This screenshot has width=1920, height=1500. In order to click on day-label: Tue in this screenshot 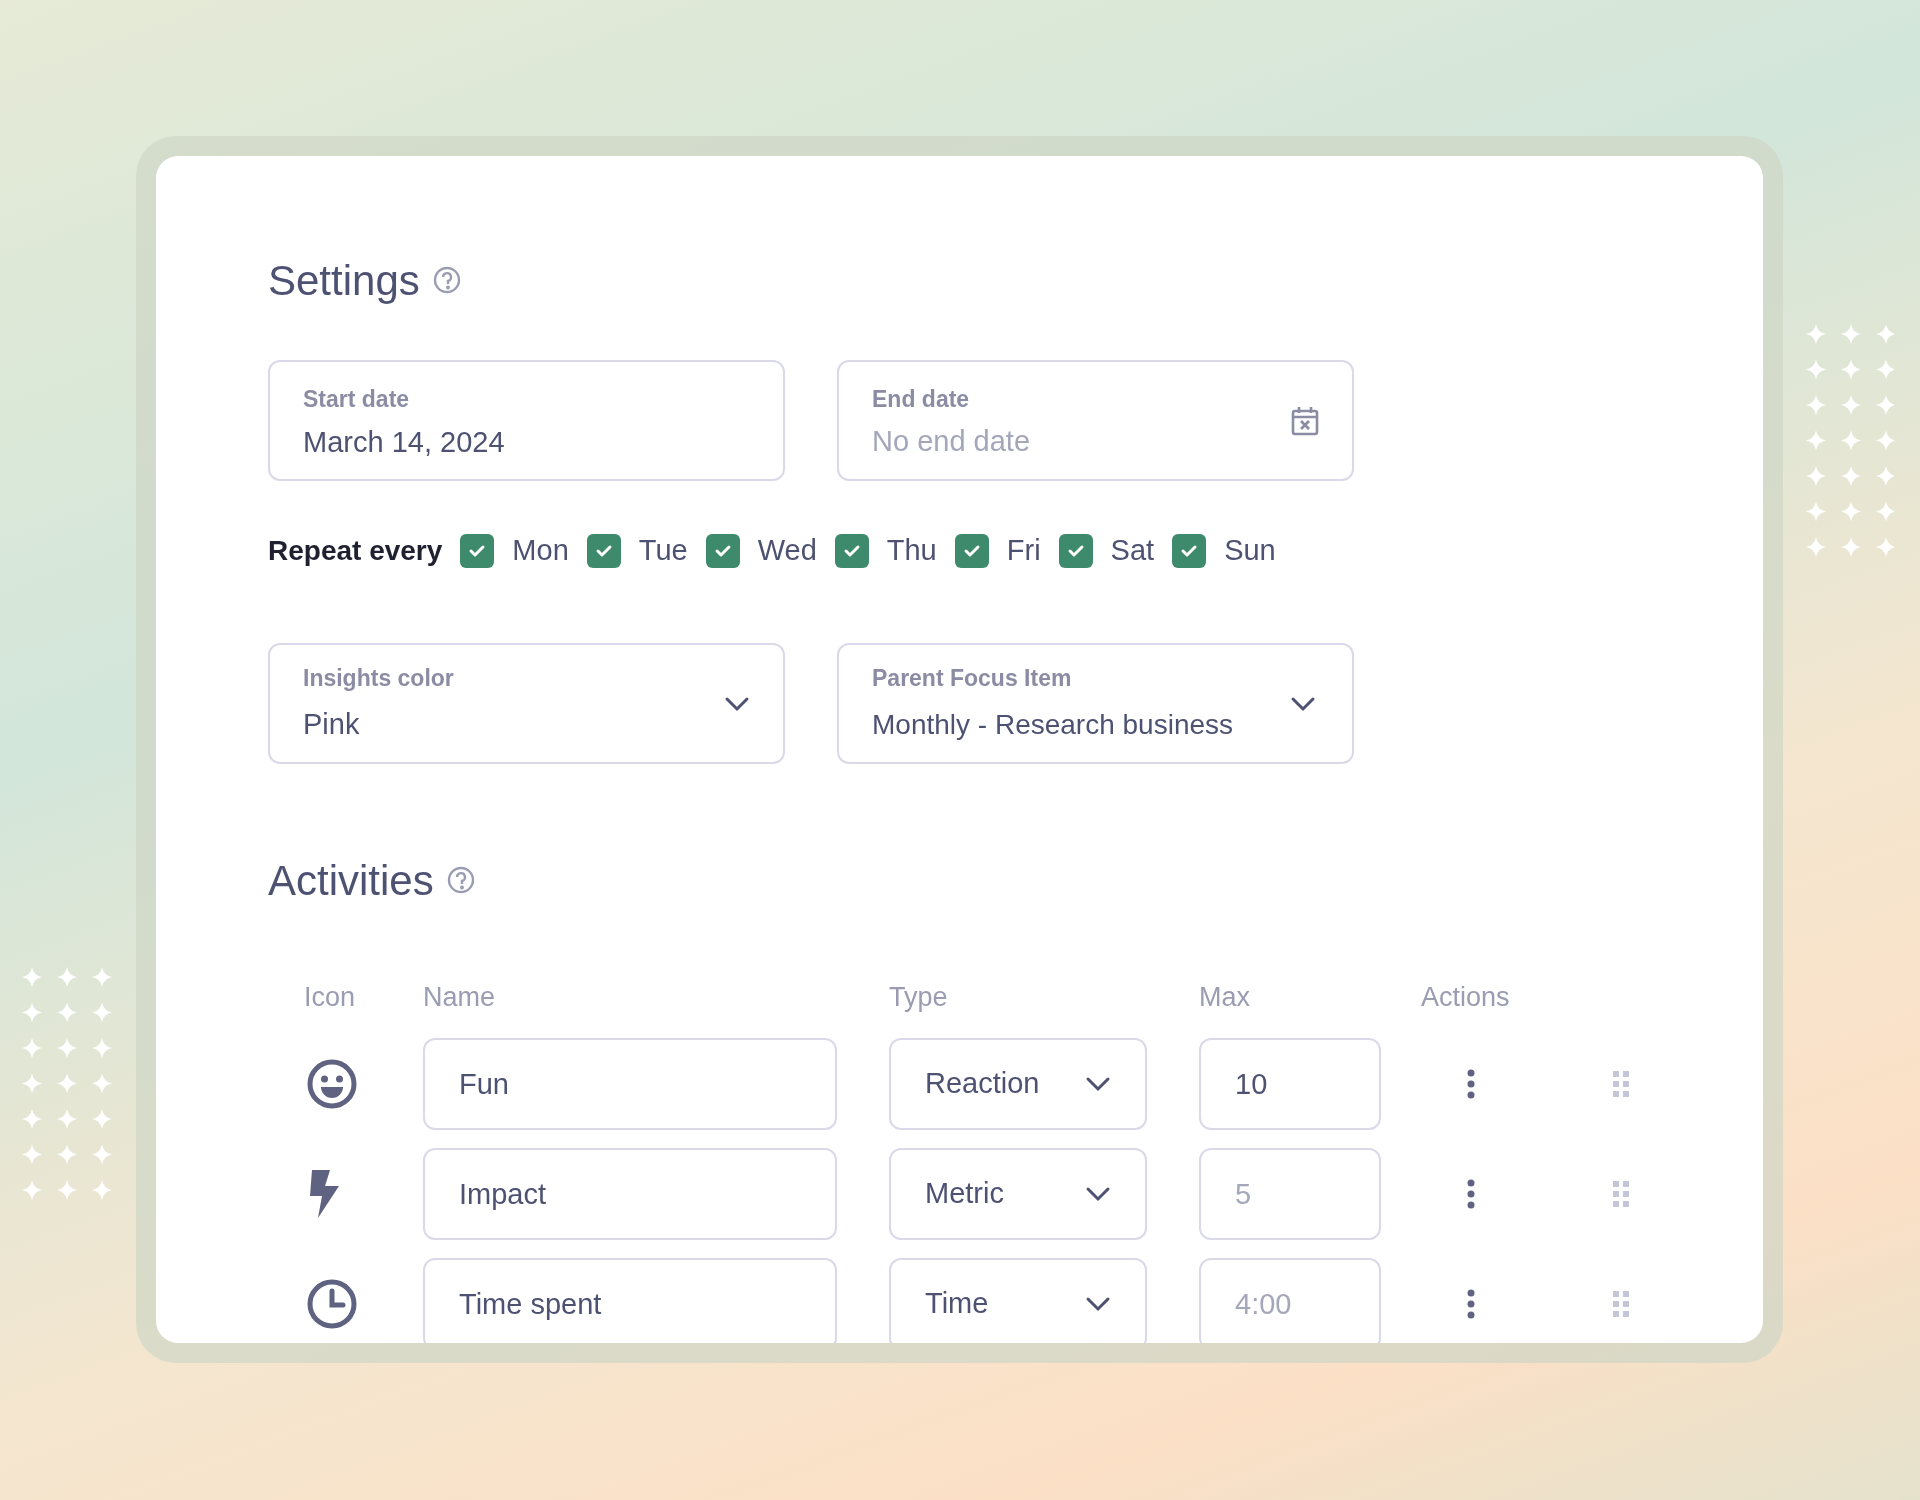, I will do `click(663, 551)`.